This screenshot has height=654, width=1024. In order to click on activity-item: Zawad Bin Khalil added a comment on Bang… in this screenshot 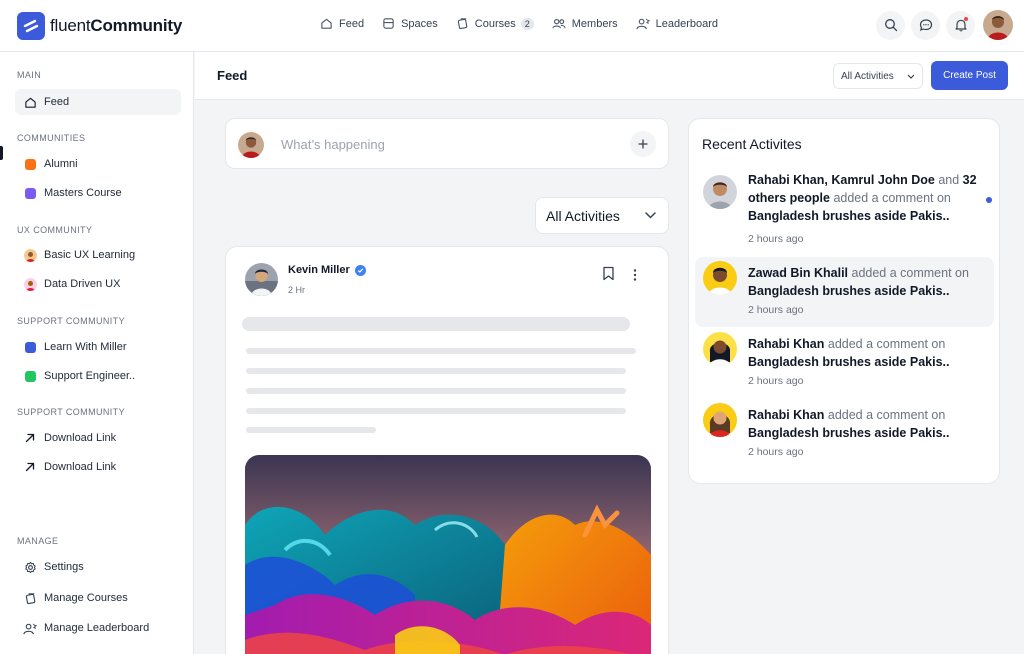, I will do `click(844, 292)`.